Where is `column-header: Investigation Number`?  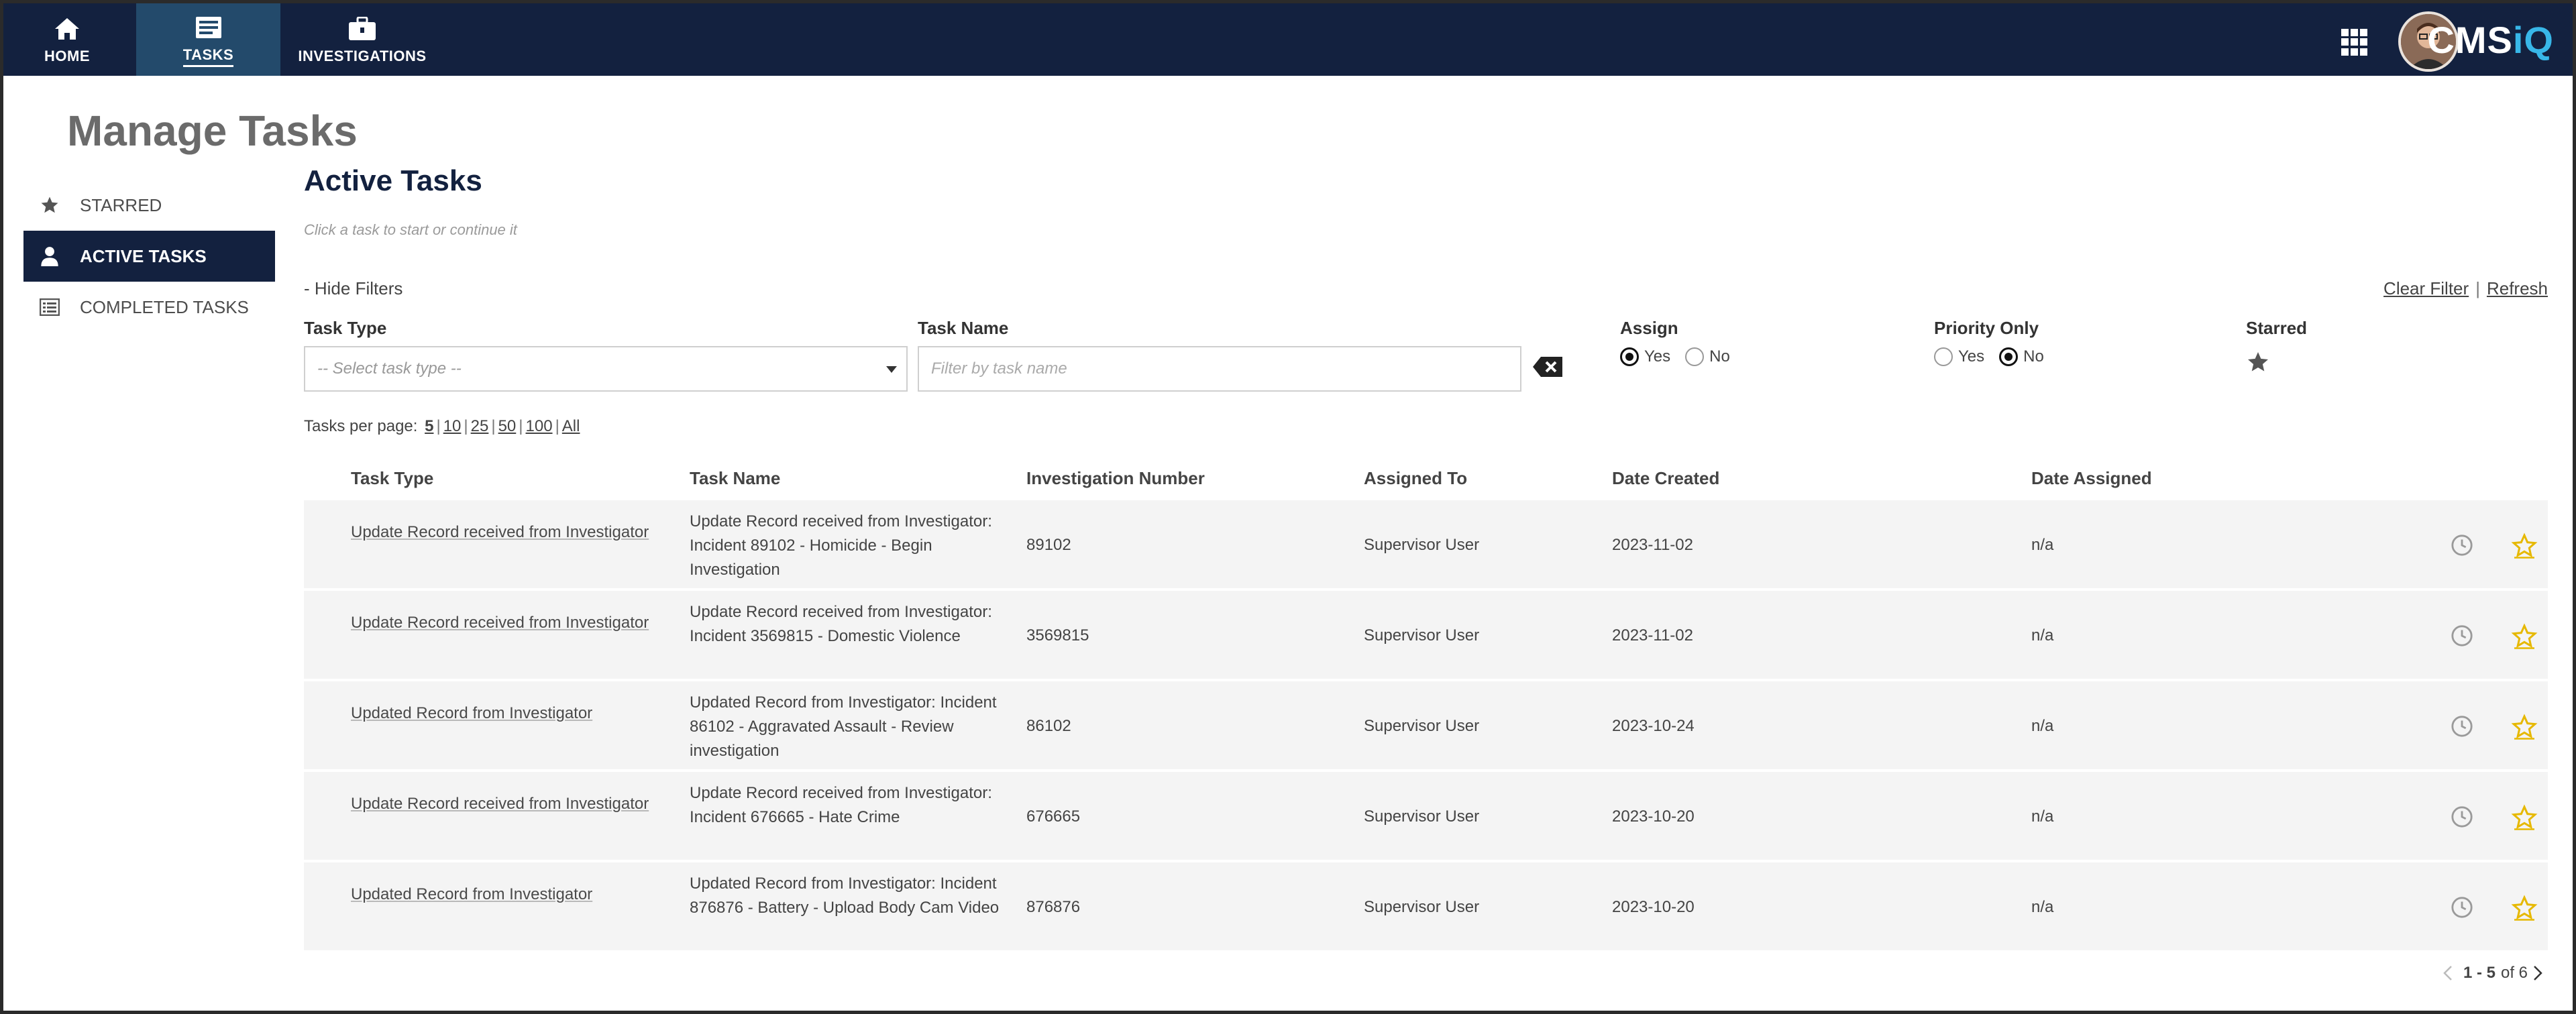
column-header: Investigation Number is located at coordinates (1115, 478).